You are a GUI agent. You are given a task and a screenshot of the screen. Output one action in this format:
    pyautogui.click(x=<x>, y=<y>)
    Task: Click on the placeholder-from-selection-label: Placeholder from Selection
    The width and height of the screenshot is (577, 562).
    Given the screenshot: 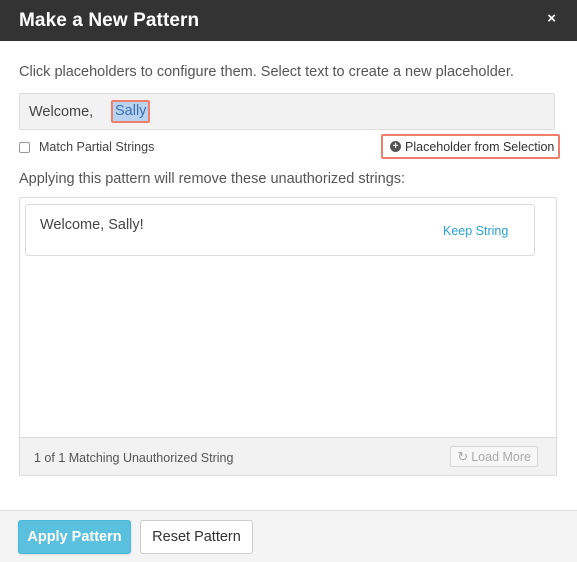 What is the action you would take?
    pyautogui.click(x=480, y=146)
    